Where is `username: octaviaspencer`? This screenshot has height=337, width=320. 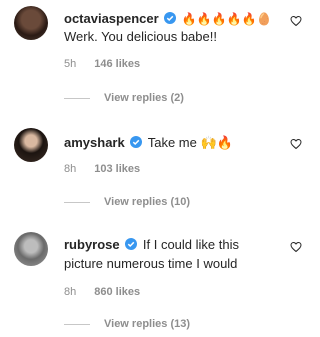
username: octaviaspencer is located at coordinates (111, 18).